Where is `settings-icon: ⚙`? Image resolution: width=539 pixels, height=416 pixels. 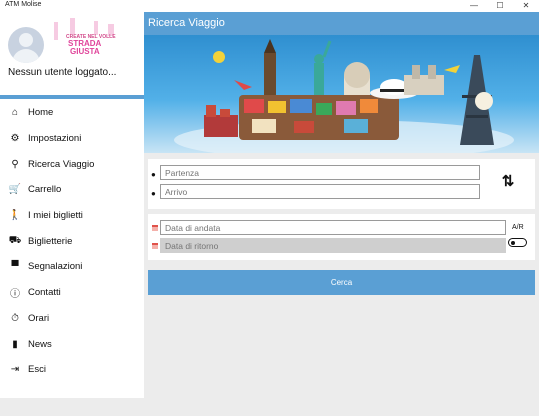 settings-icon: ⚙ is located at coordinates (15, 139).